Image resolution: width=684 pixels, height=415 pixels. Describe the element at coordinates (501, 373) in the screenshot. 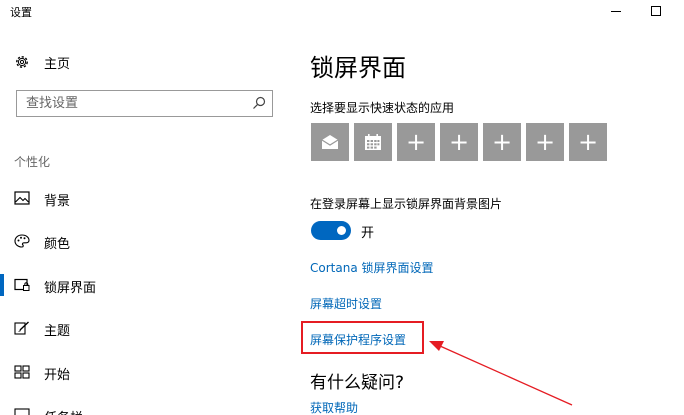

I see `annotation-arrow` at that location.